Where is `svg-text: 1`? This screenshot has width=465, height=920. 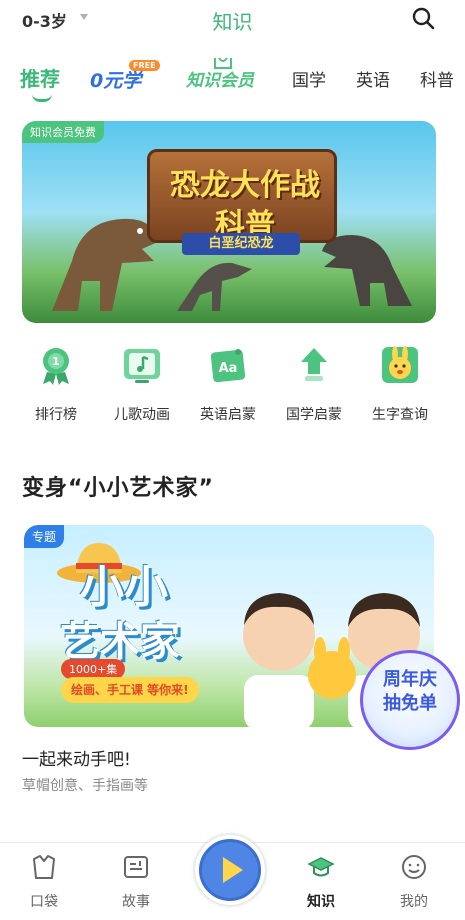
svg-text: 1 is located at coordinates (56, 361).